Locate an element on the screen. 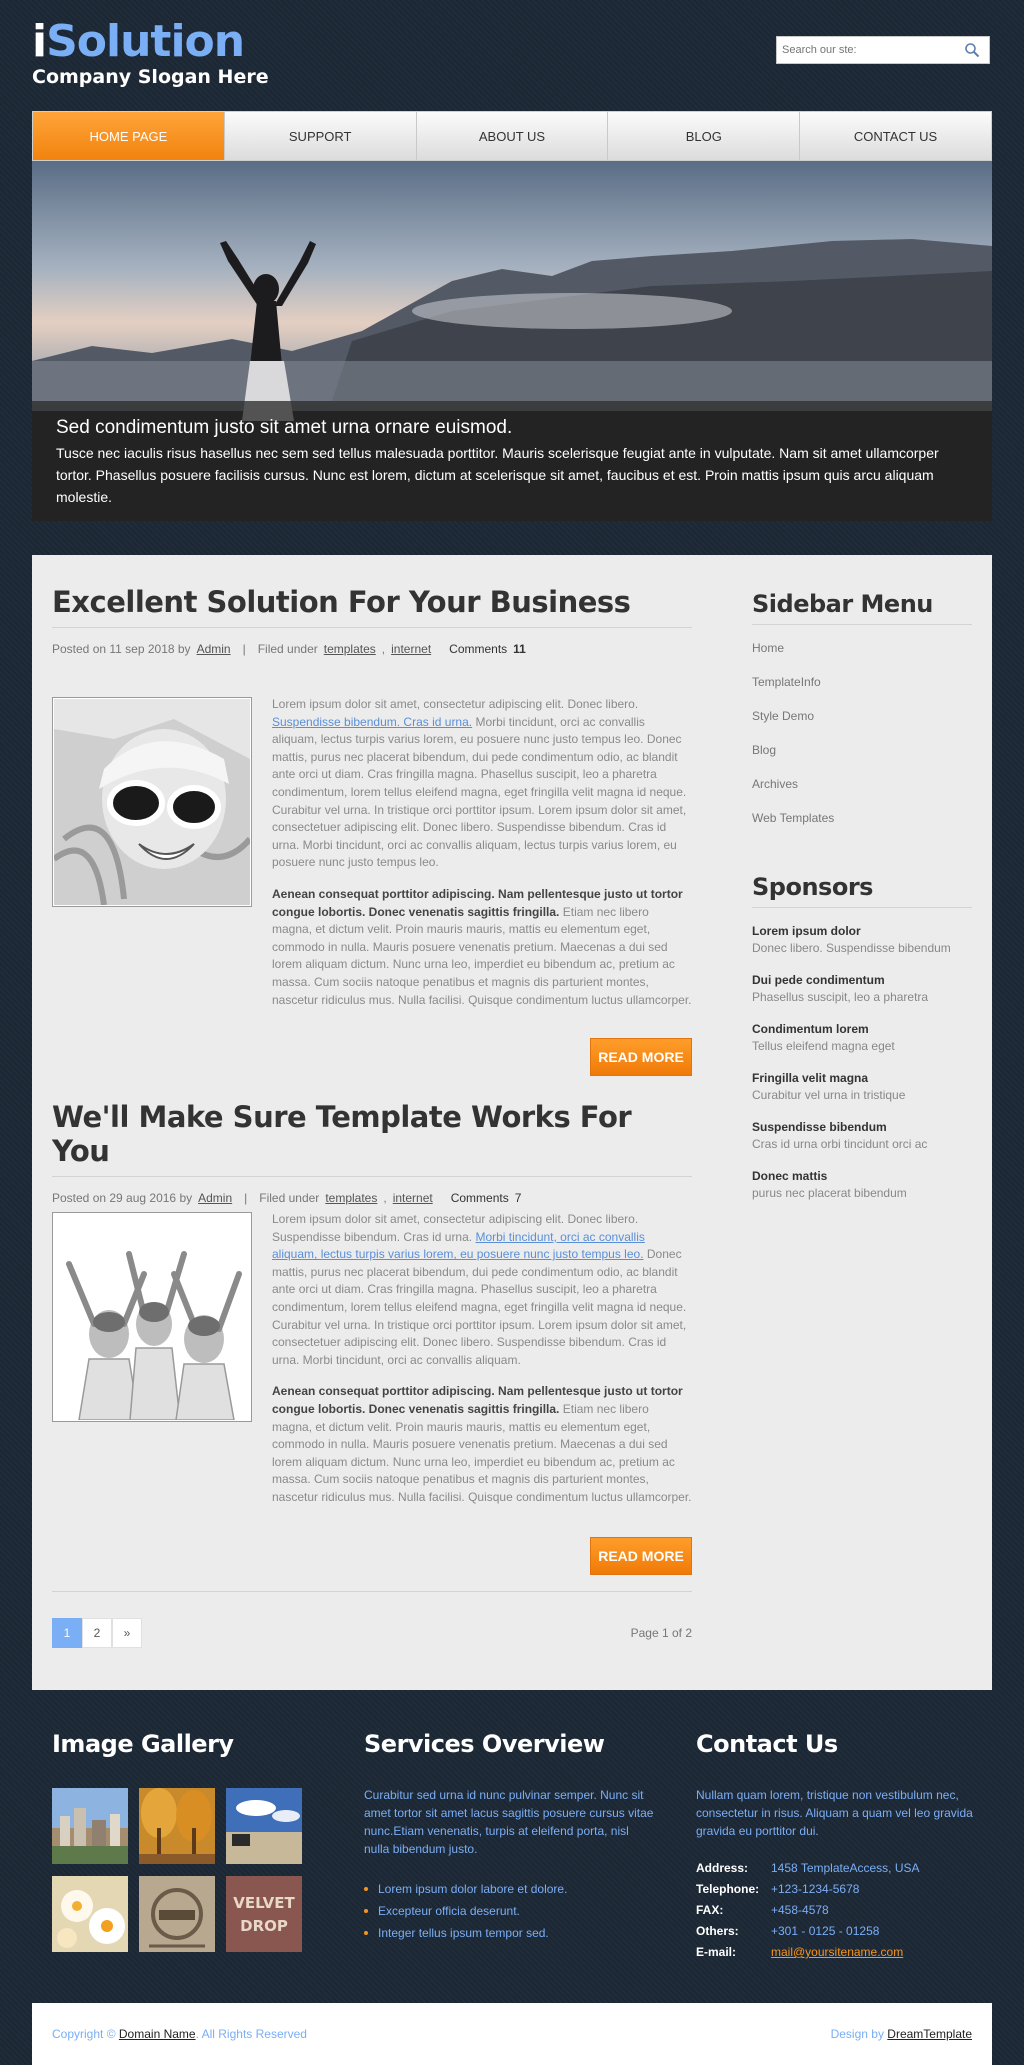 This screenshot has width=1024, height=2065. post-title: We'll Make Sure Template Works For You is located at coordinates (372, 1138).